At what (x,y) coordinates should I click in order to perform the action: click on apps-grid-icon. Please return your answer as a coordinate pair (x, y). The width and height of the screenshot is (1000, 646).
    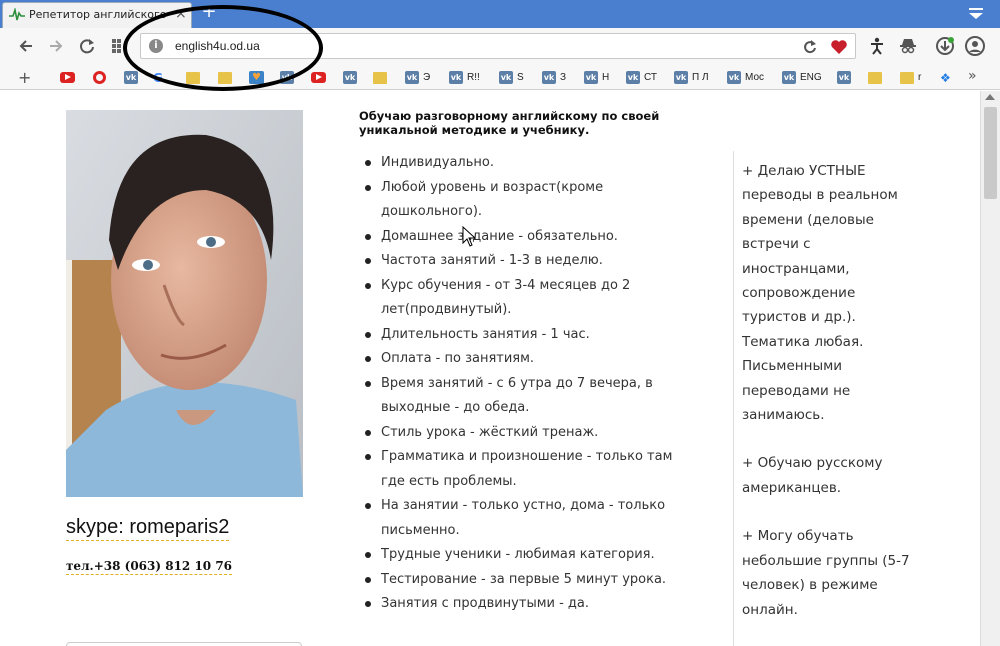
    Looking at the image, I should click on (119, 46).